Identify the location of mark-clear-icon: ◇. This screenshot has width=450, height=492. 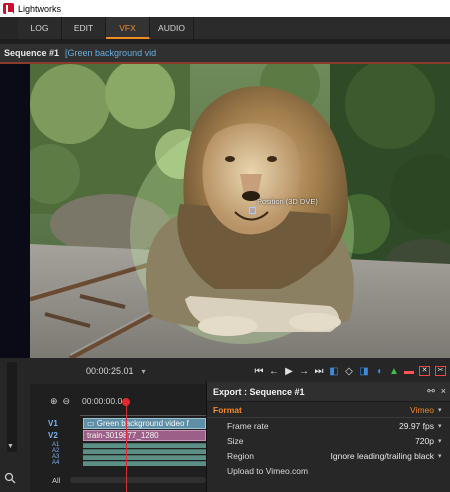
(349, 371).